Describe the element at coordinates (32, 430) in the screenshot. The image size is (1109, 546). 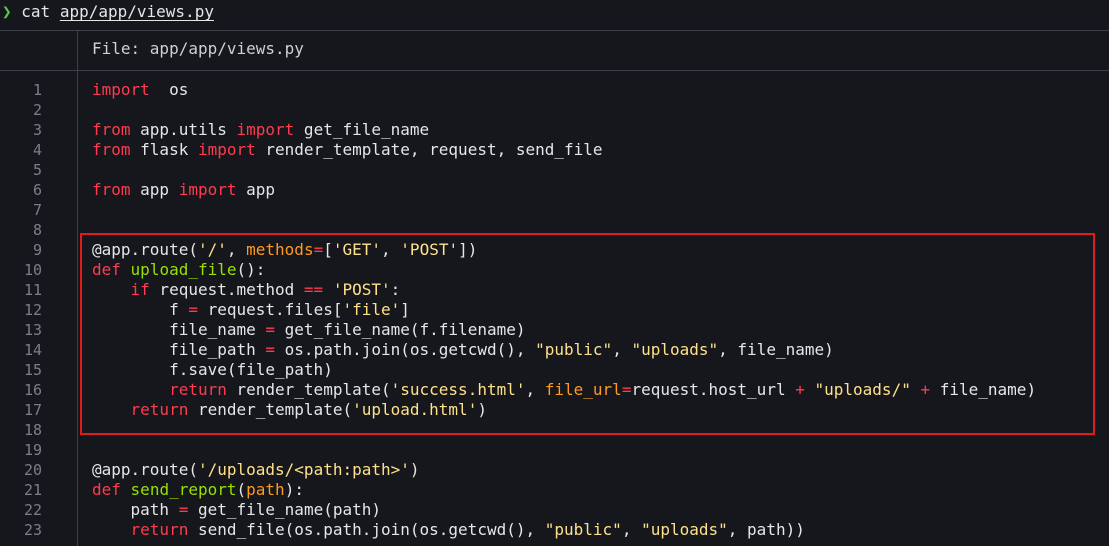
I see `line-number: 18` at that location.